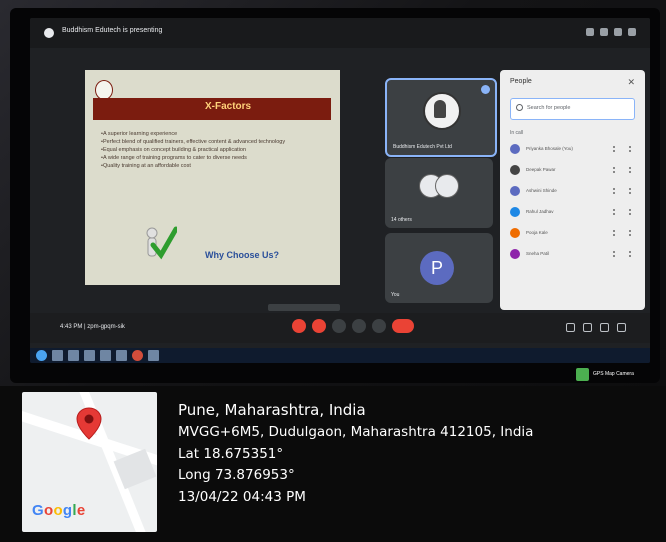  Describe the element at coordinates (340, 355) in the screenshot. I see `windows-taskbar` at that location.